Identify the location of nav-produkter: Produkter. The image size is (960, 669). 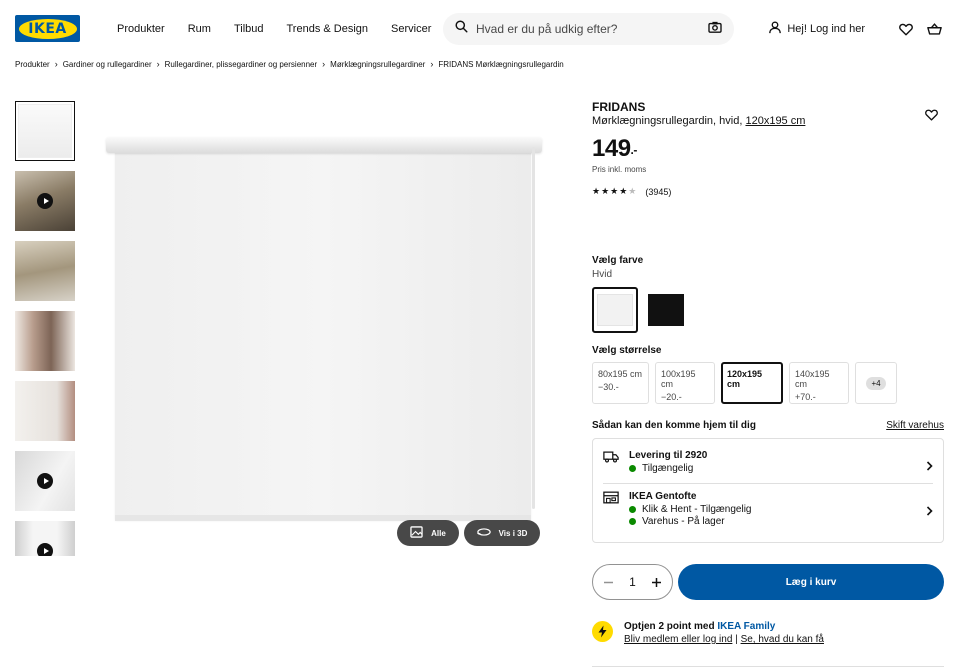
(141, 29).